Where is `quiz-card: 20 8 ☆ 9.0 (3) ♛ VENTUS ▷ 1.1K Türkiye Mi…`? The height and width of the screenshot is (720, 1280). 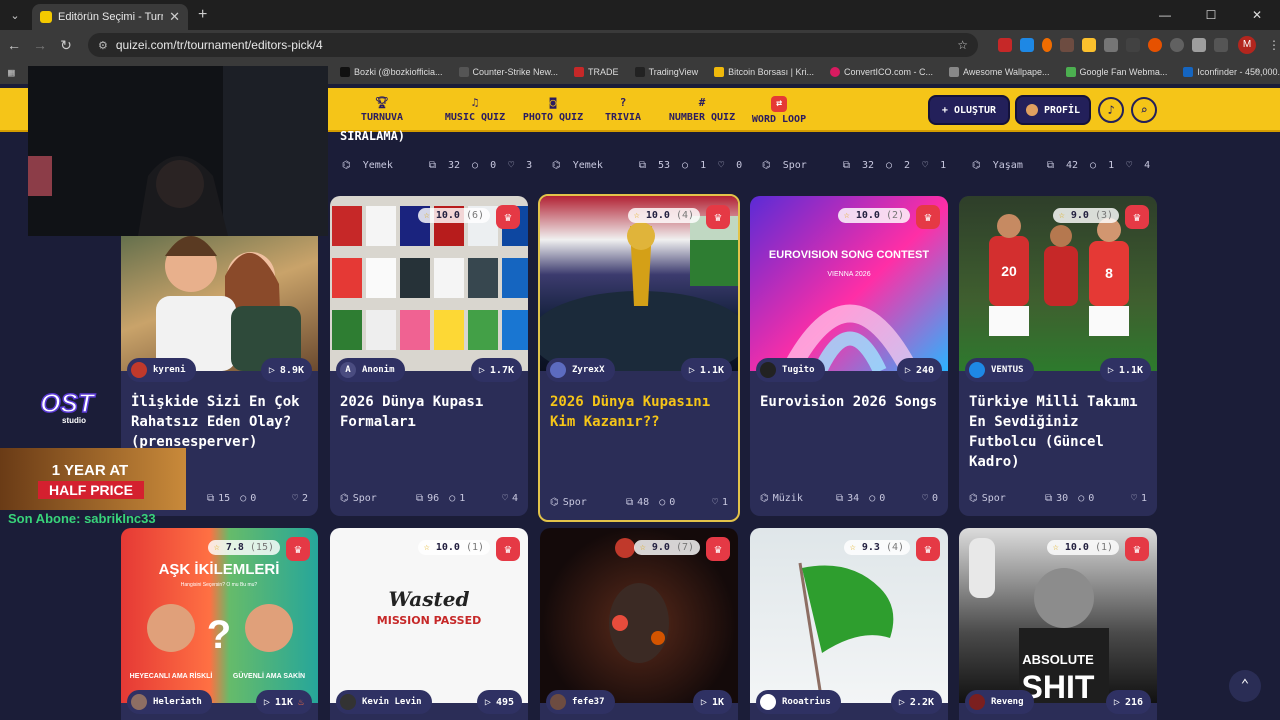 quiz-card: 20 8 ☆ 9.0 (3) ♛ VENTUS ▷ 1.1K Türkiye Mi… is located at coordinates (1058, 356).